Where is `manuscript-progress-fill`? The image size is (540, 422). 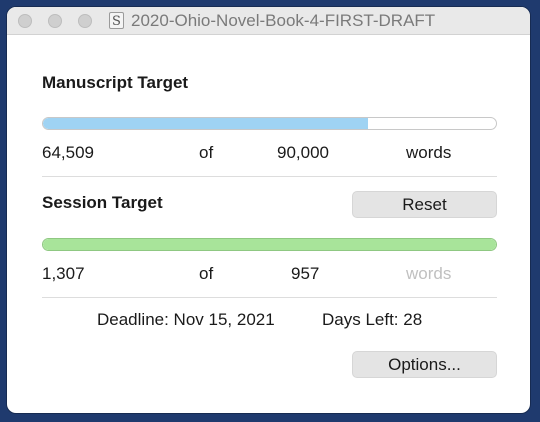
manuscript-progress-fill is located at coordinates (205, 123).